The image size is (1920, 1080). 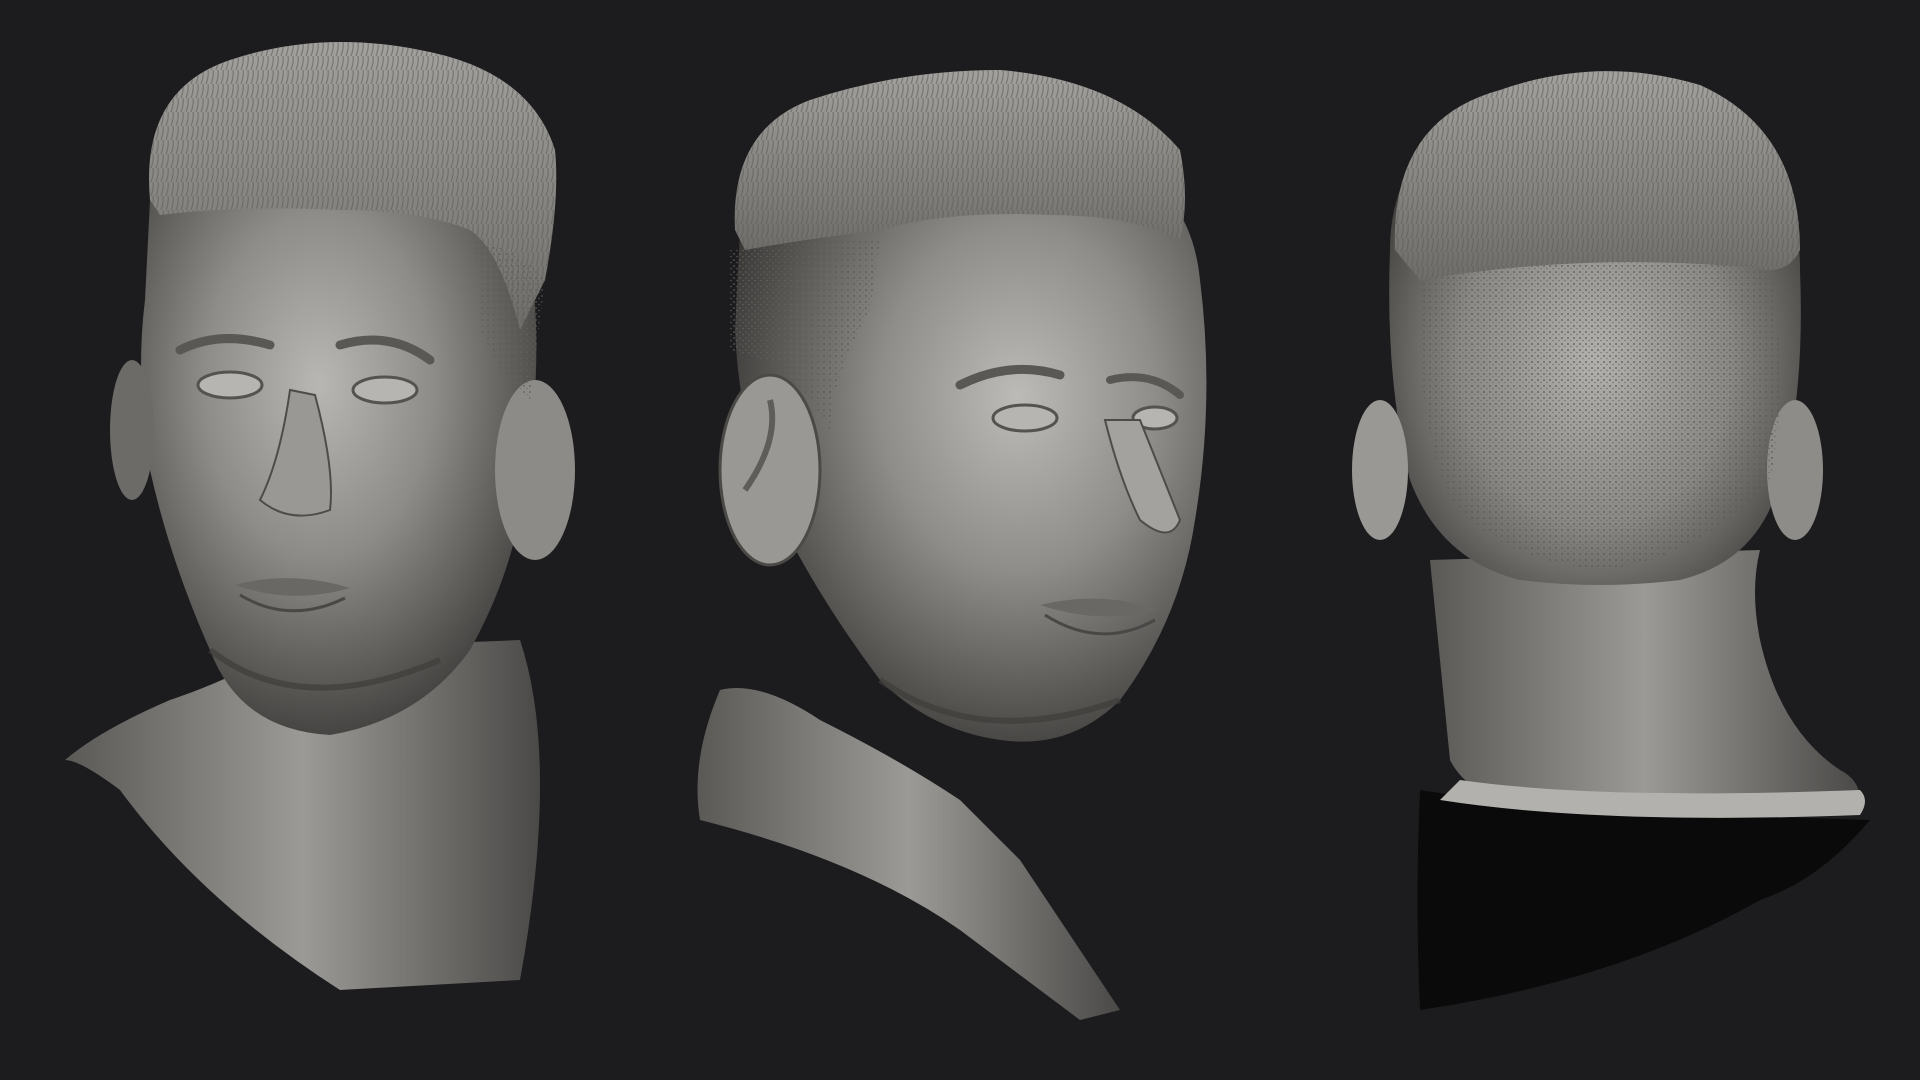 I want to click on bust-interior, so click(x=1643, y=900).